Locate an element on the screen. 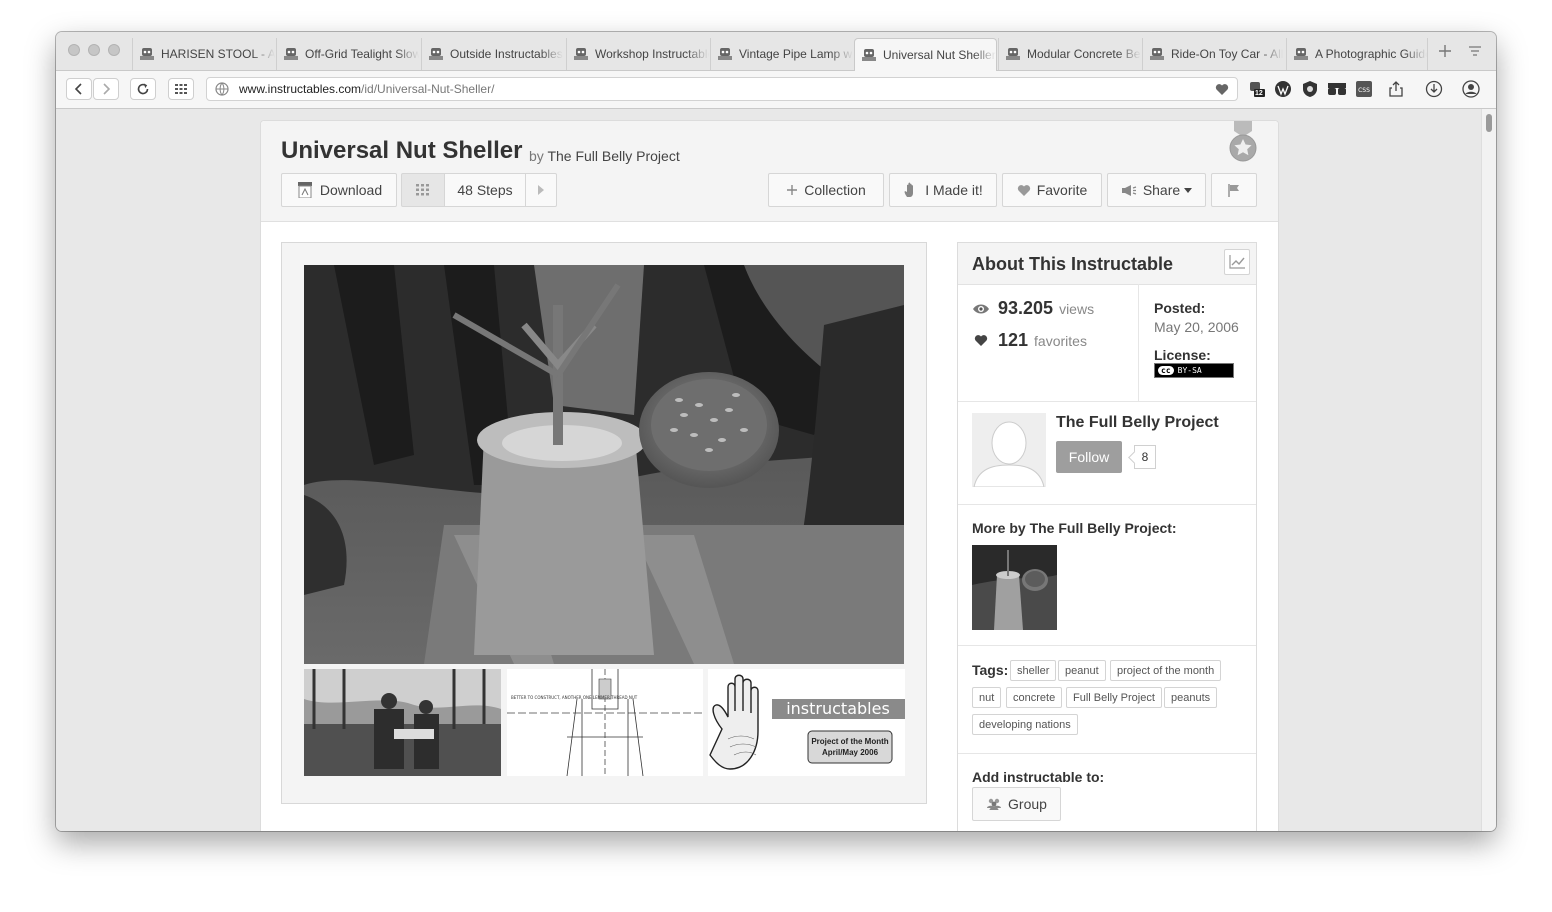  views-label: views is located at coordinates (1077, 308).